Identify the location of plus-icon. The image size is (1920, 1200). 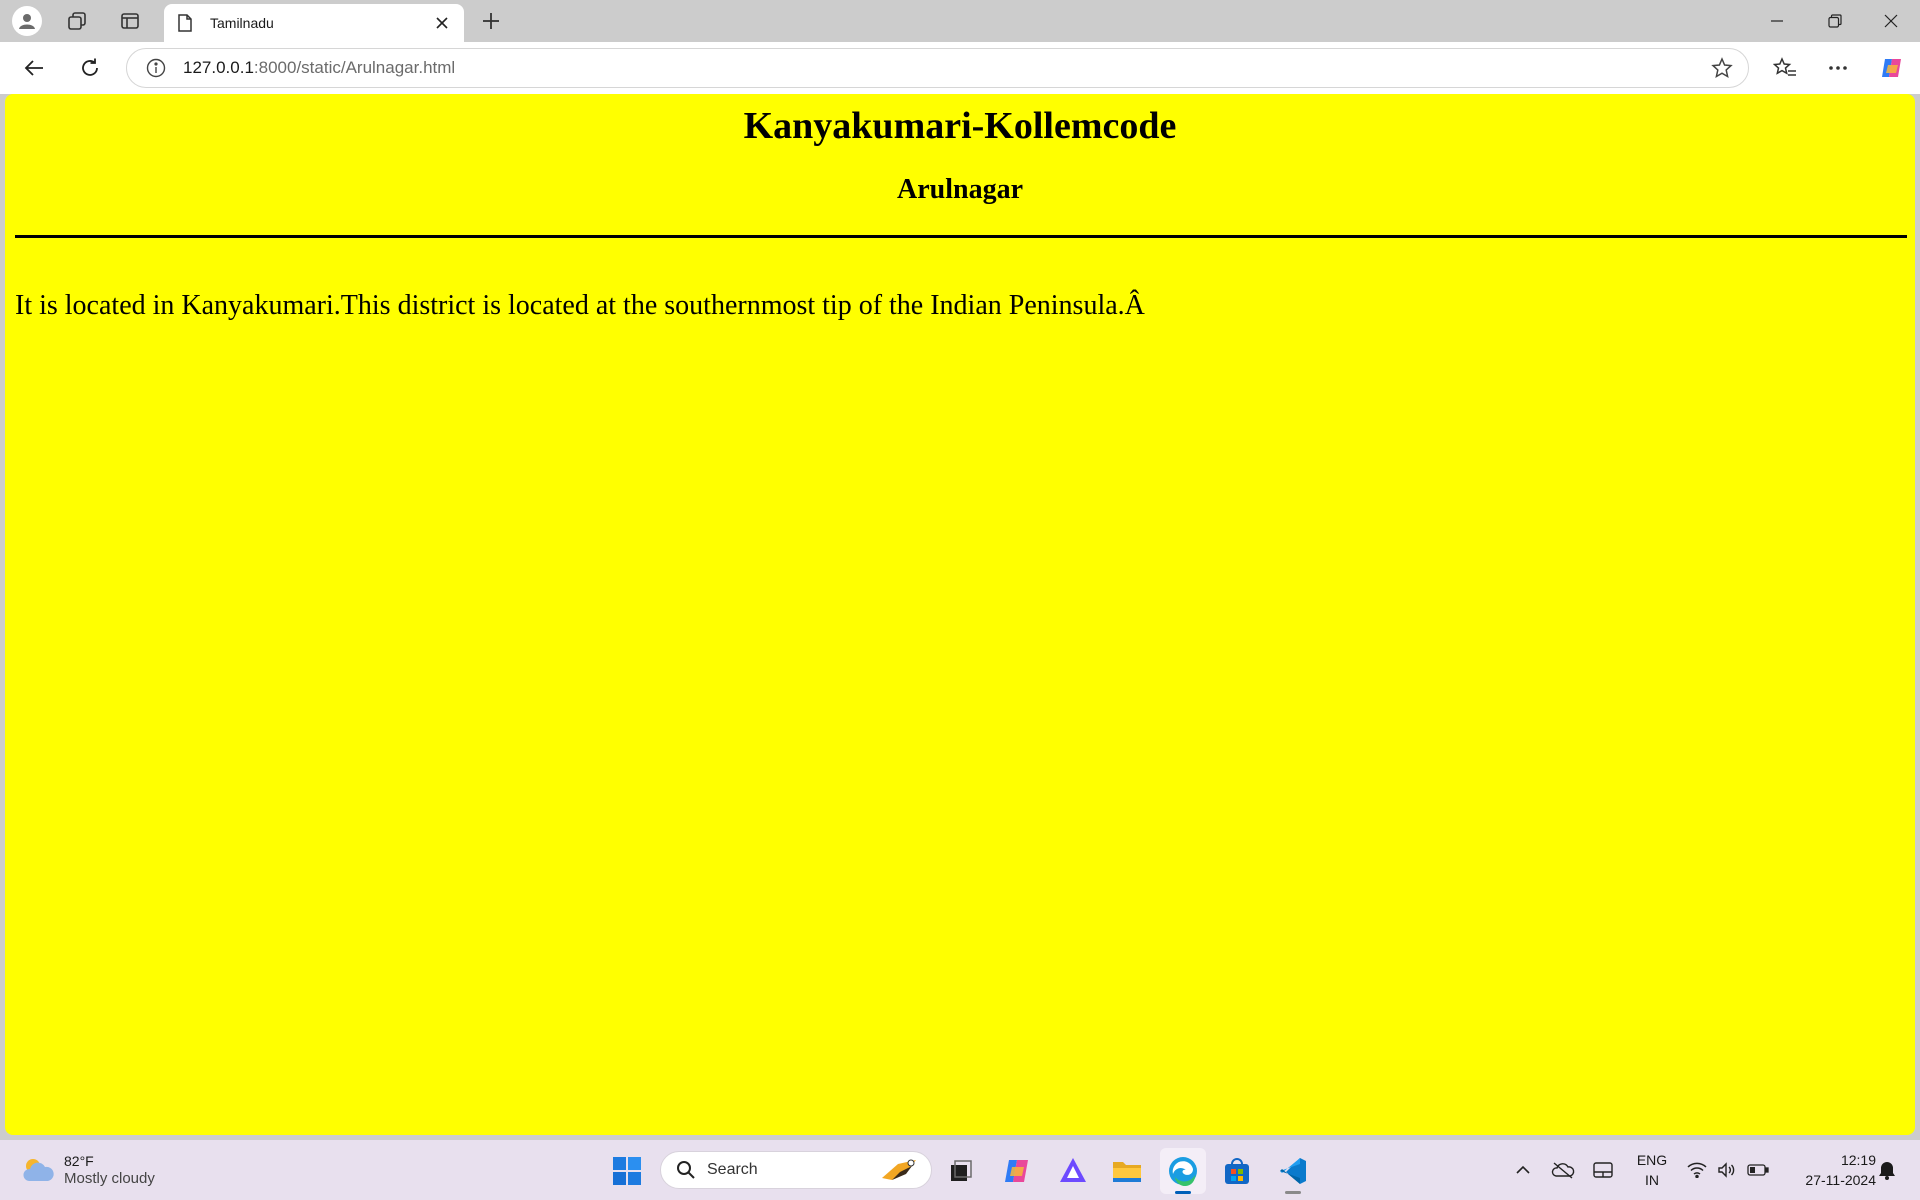
(491, 21).